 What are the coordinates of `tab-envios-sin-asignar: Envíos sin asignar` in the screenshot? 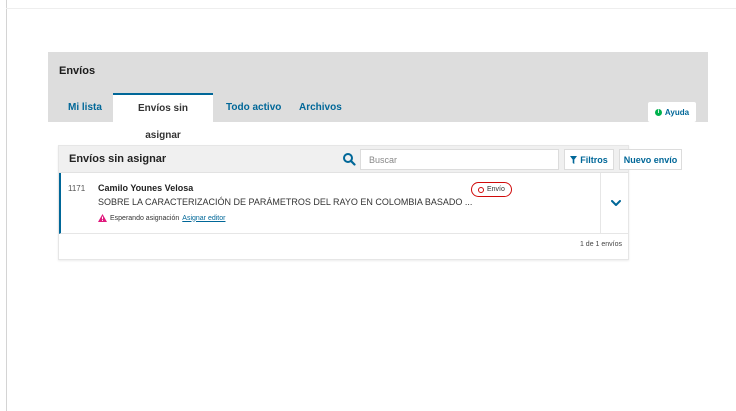 It's located at (163, 117).